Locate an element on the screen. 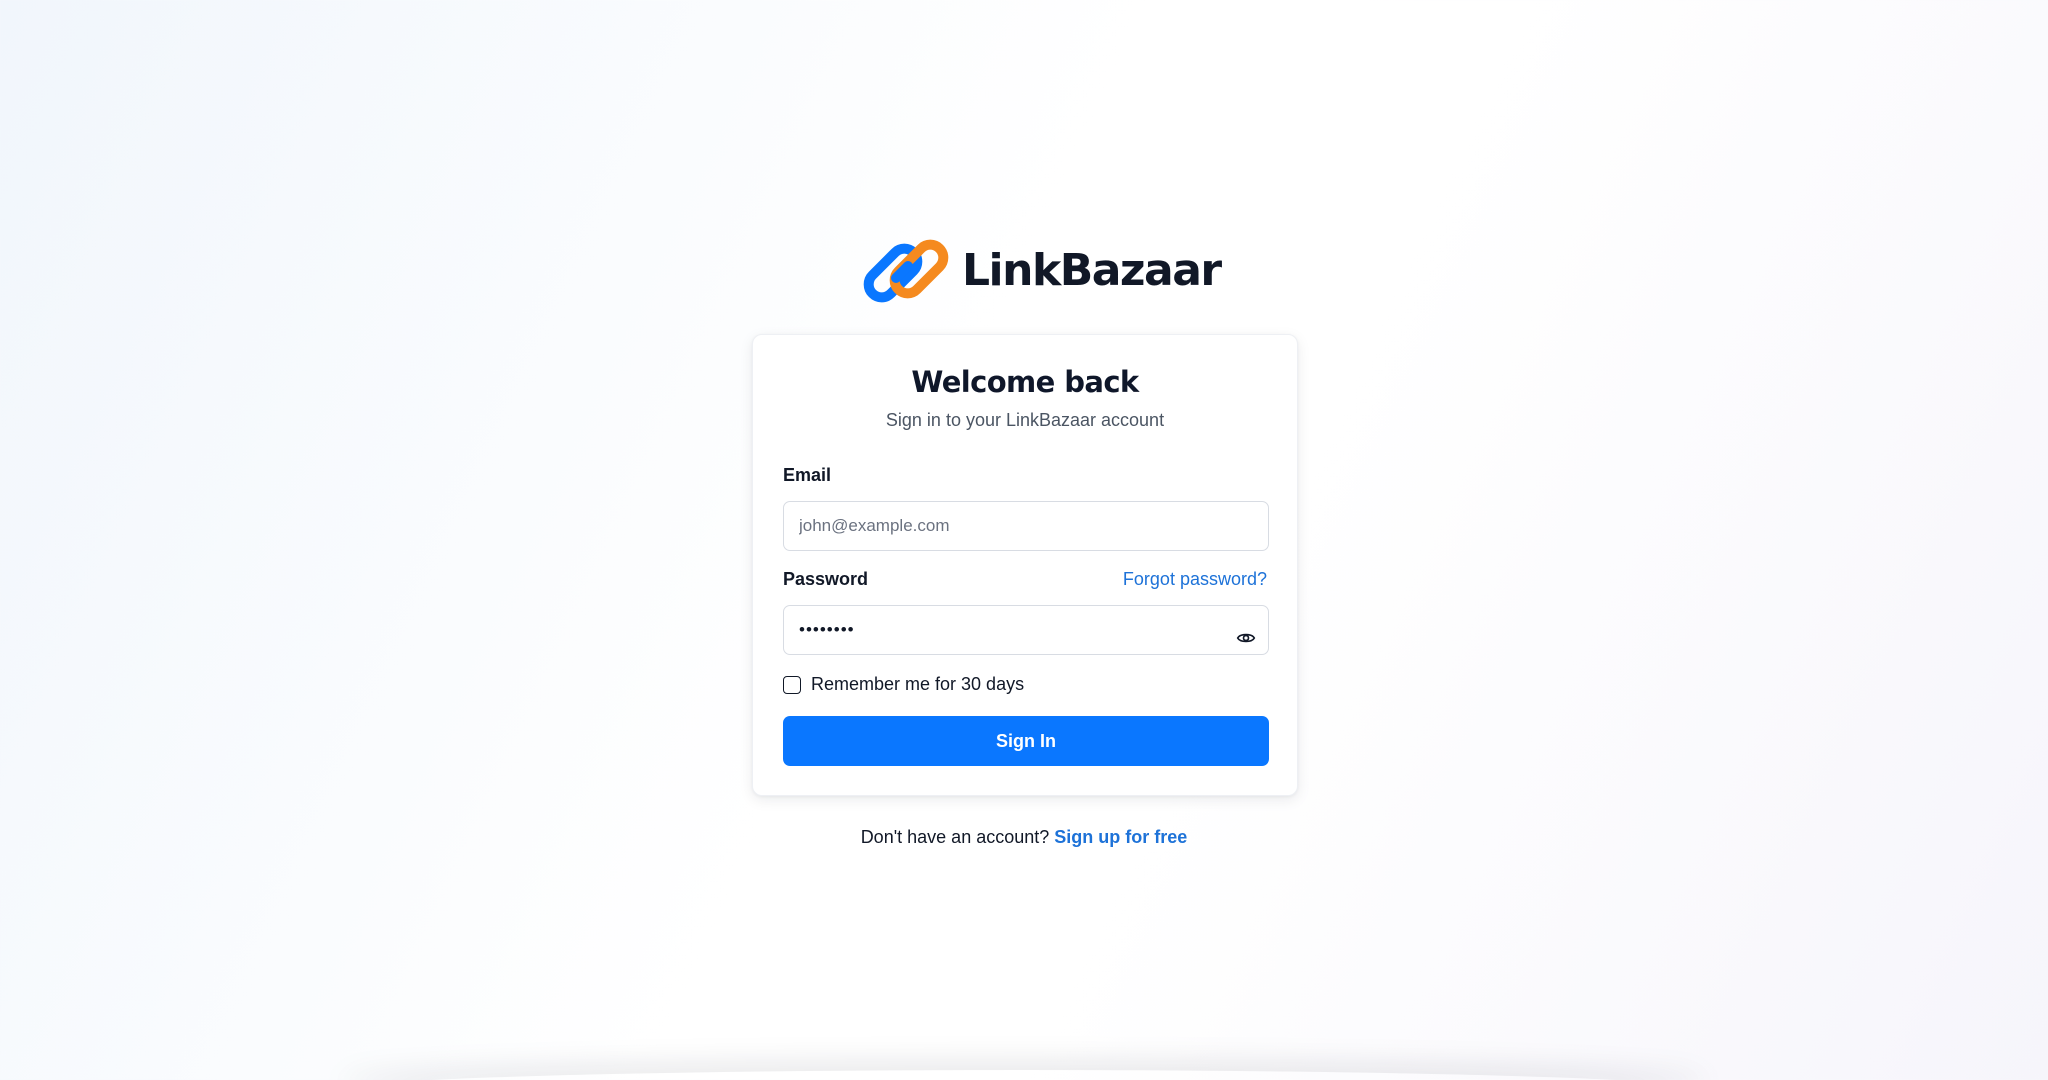 The width and height of the screenshot is (2048, 1080). brand-name: LinkBazaar is located at coordinates (1092, 270).